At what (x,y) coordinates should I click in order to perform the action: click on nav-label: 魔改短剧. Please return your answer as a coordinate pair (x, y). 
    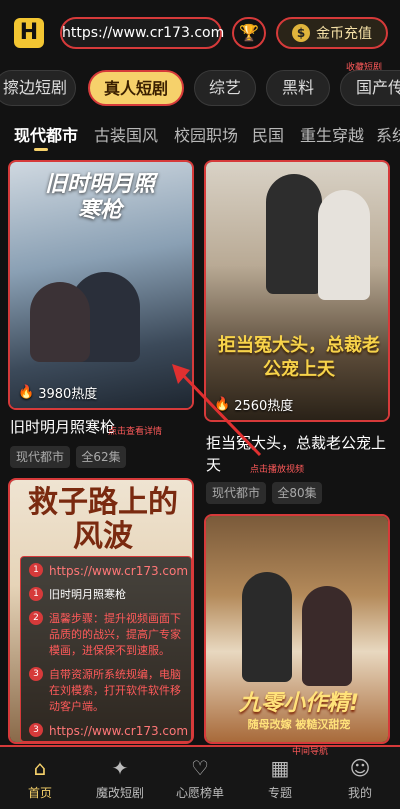
    Looking at the image, I should click on (119, 792).